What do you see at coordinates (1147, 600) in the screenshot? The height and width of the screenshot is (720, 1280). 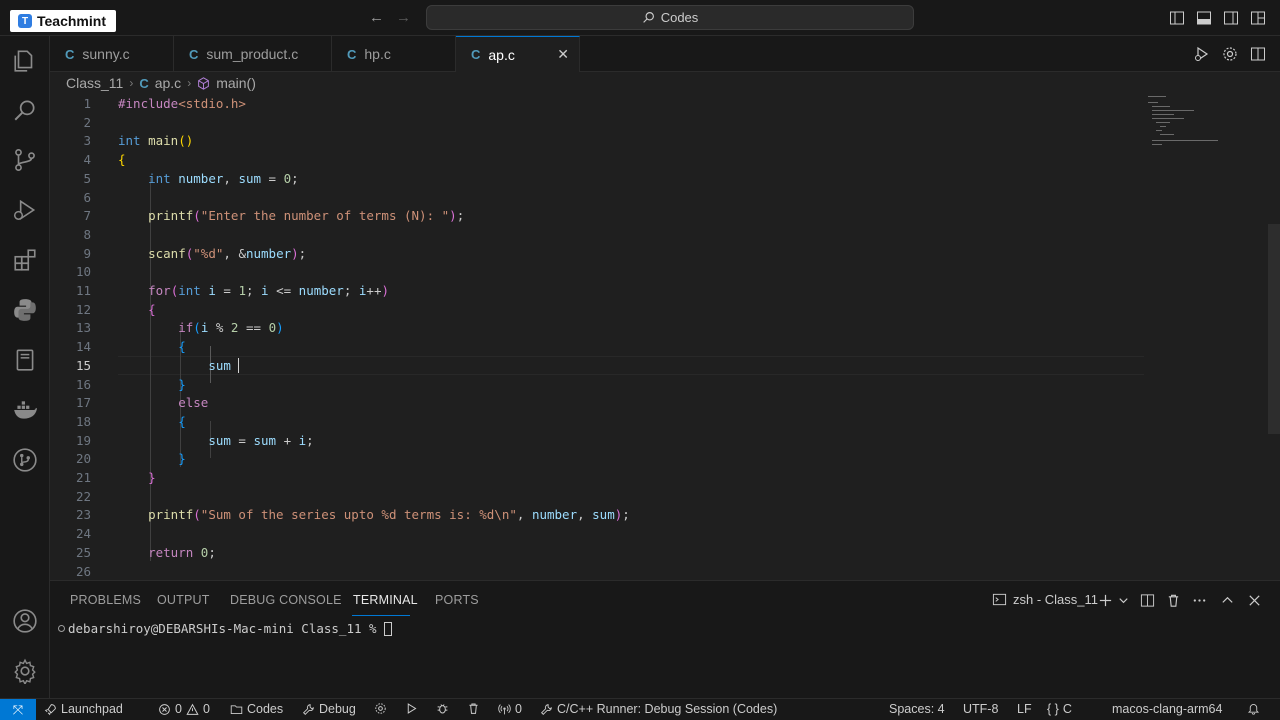 I see `split-terminal-icon` at bounding box center [1147, 600].